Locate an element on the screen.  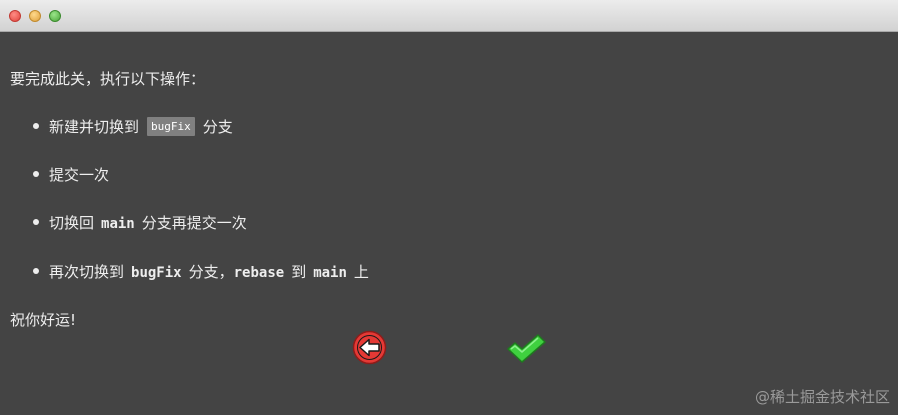
outro-text: 祝你好运! is located at coordinates (43, 320).